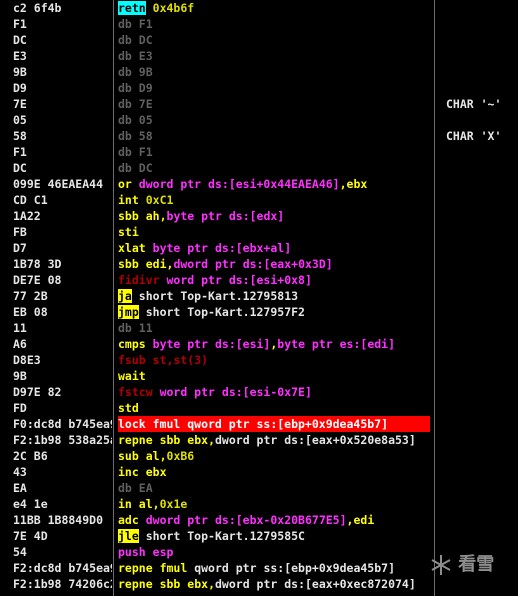  I want to click on disasm-row: 43 inc ebx, so click(259, 472).